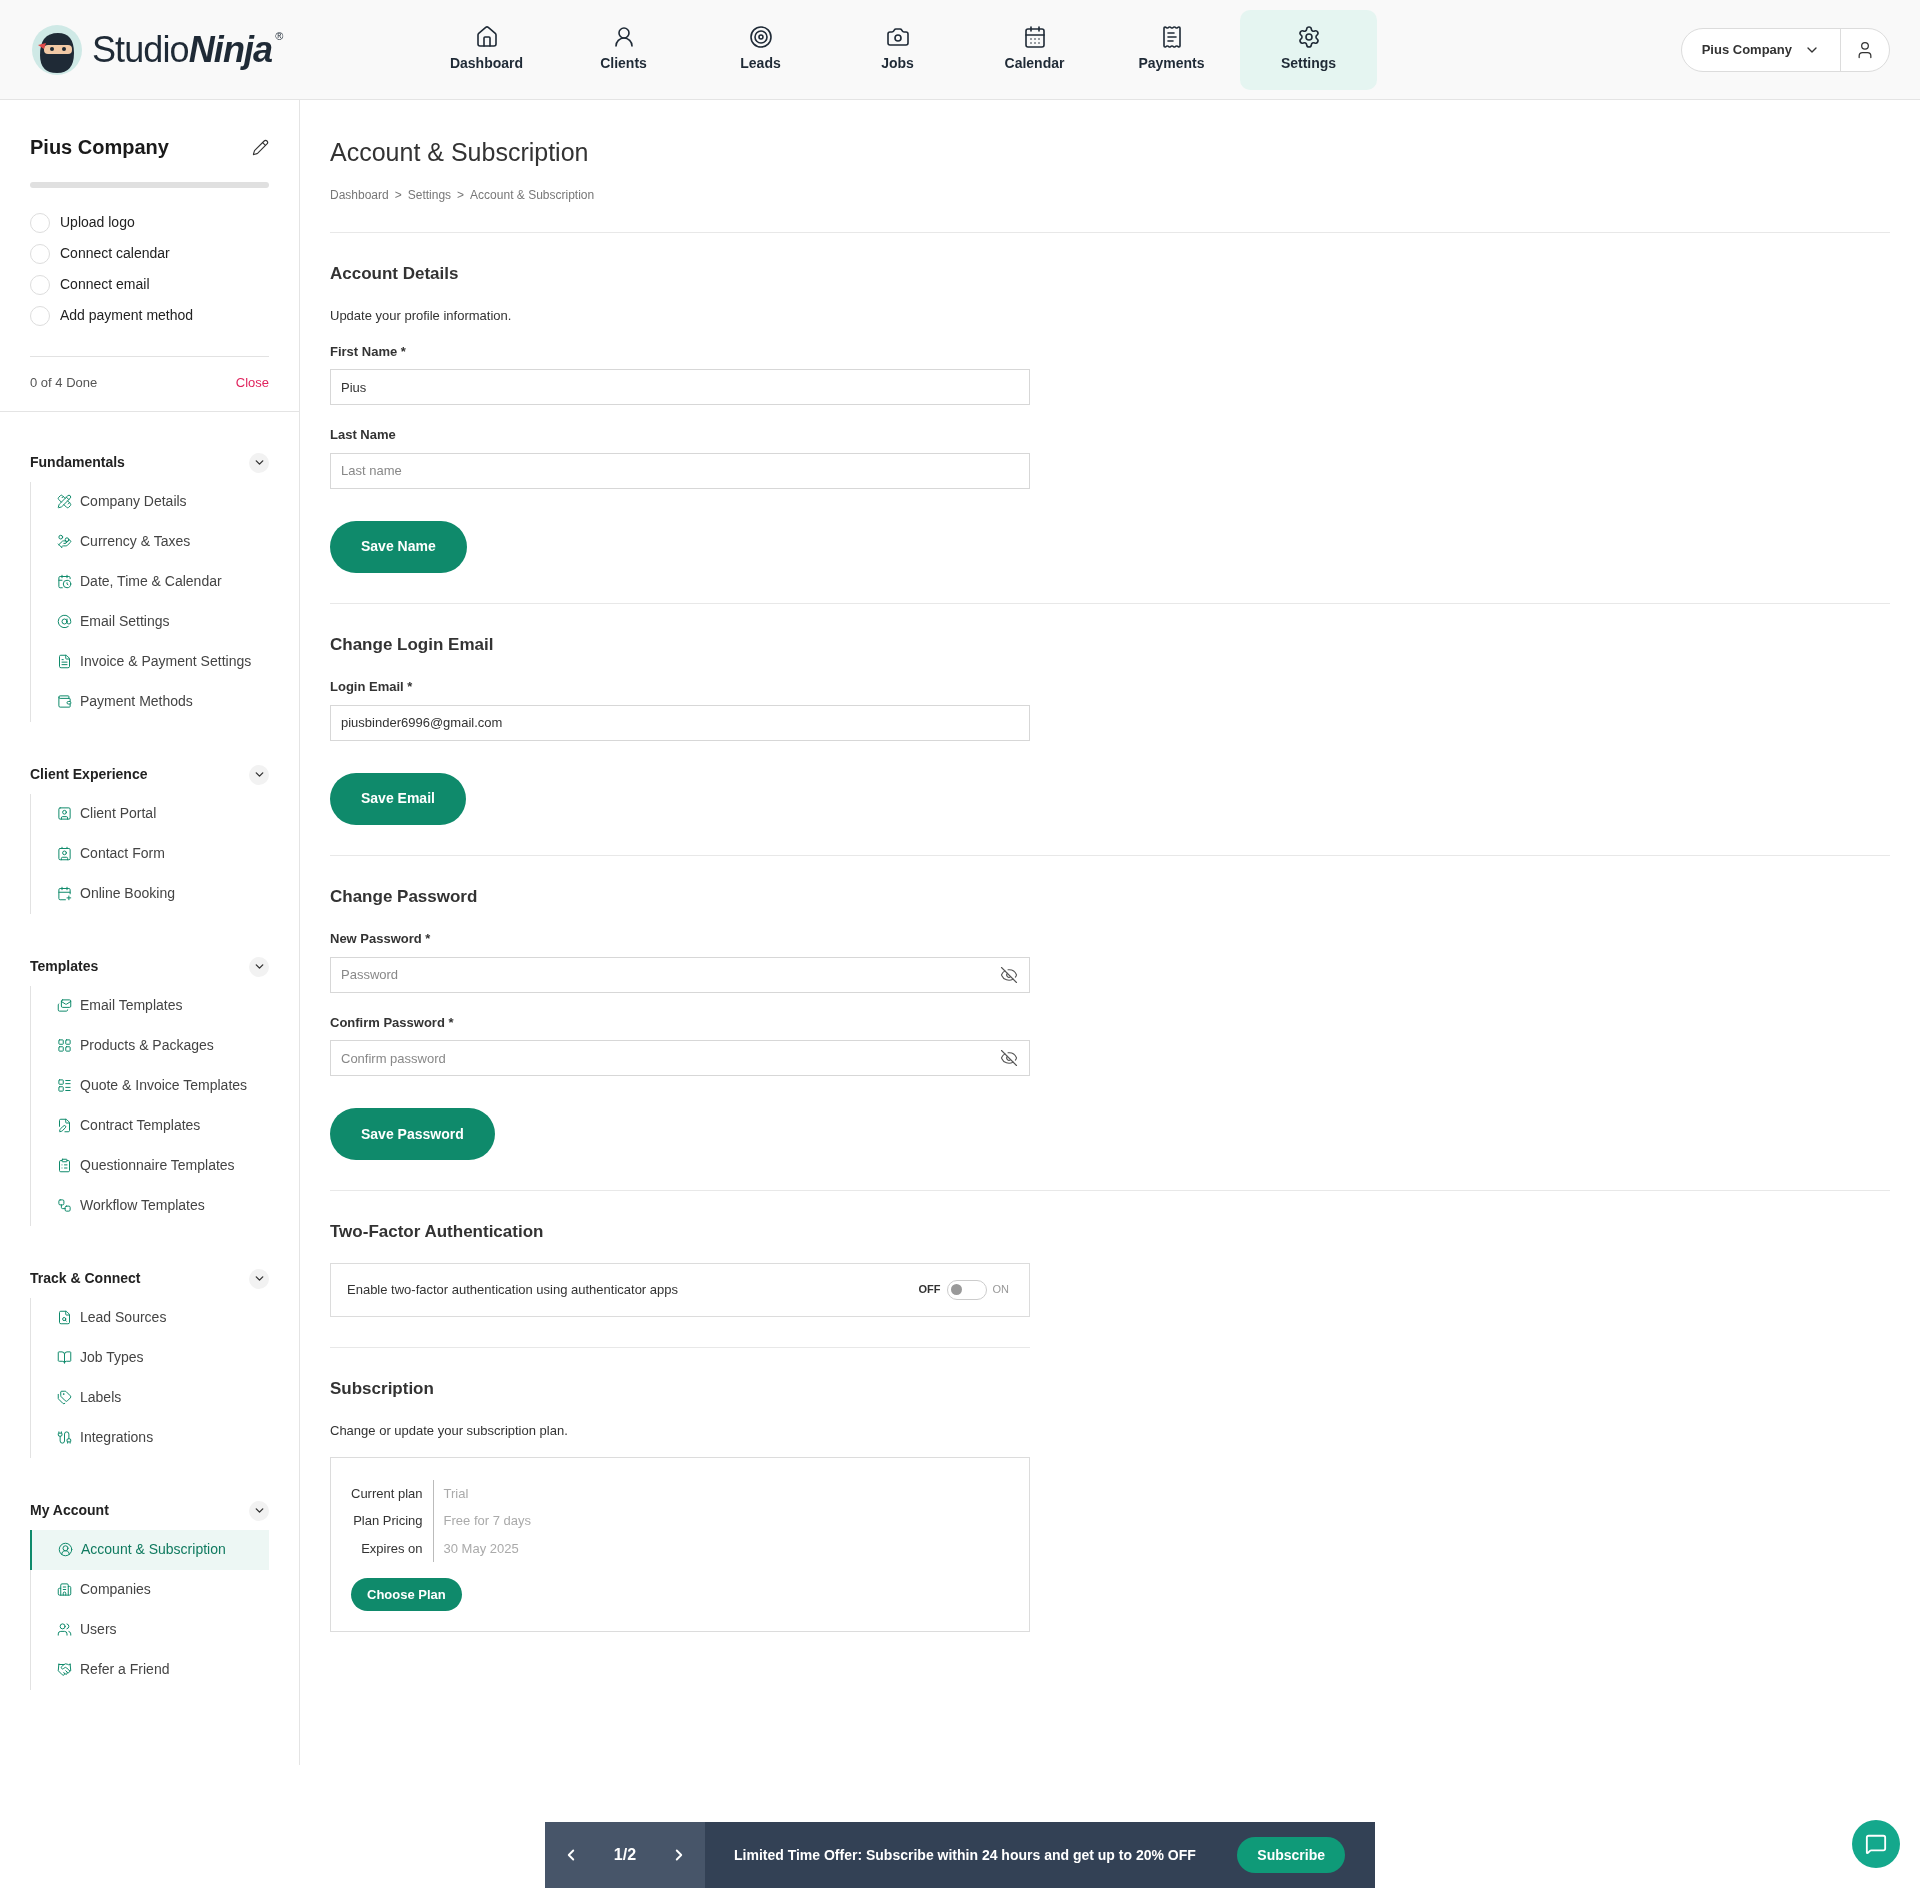 This screenshot has width=1920, height=1888. What do you see at coordinates (897, 49) in the screenshot?
I see `nav-tab: Jobs` at bounding box center [897, 49].